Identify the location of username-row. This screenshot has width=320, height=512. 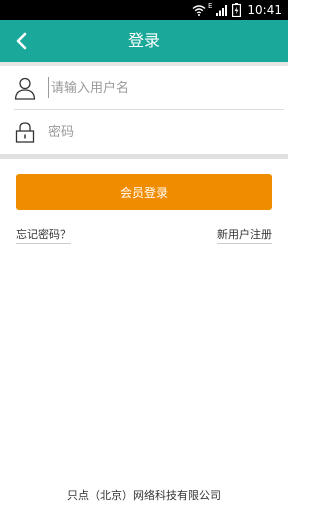
(144, 88).